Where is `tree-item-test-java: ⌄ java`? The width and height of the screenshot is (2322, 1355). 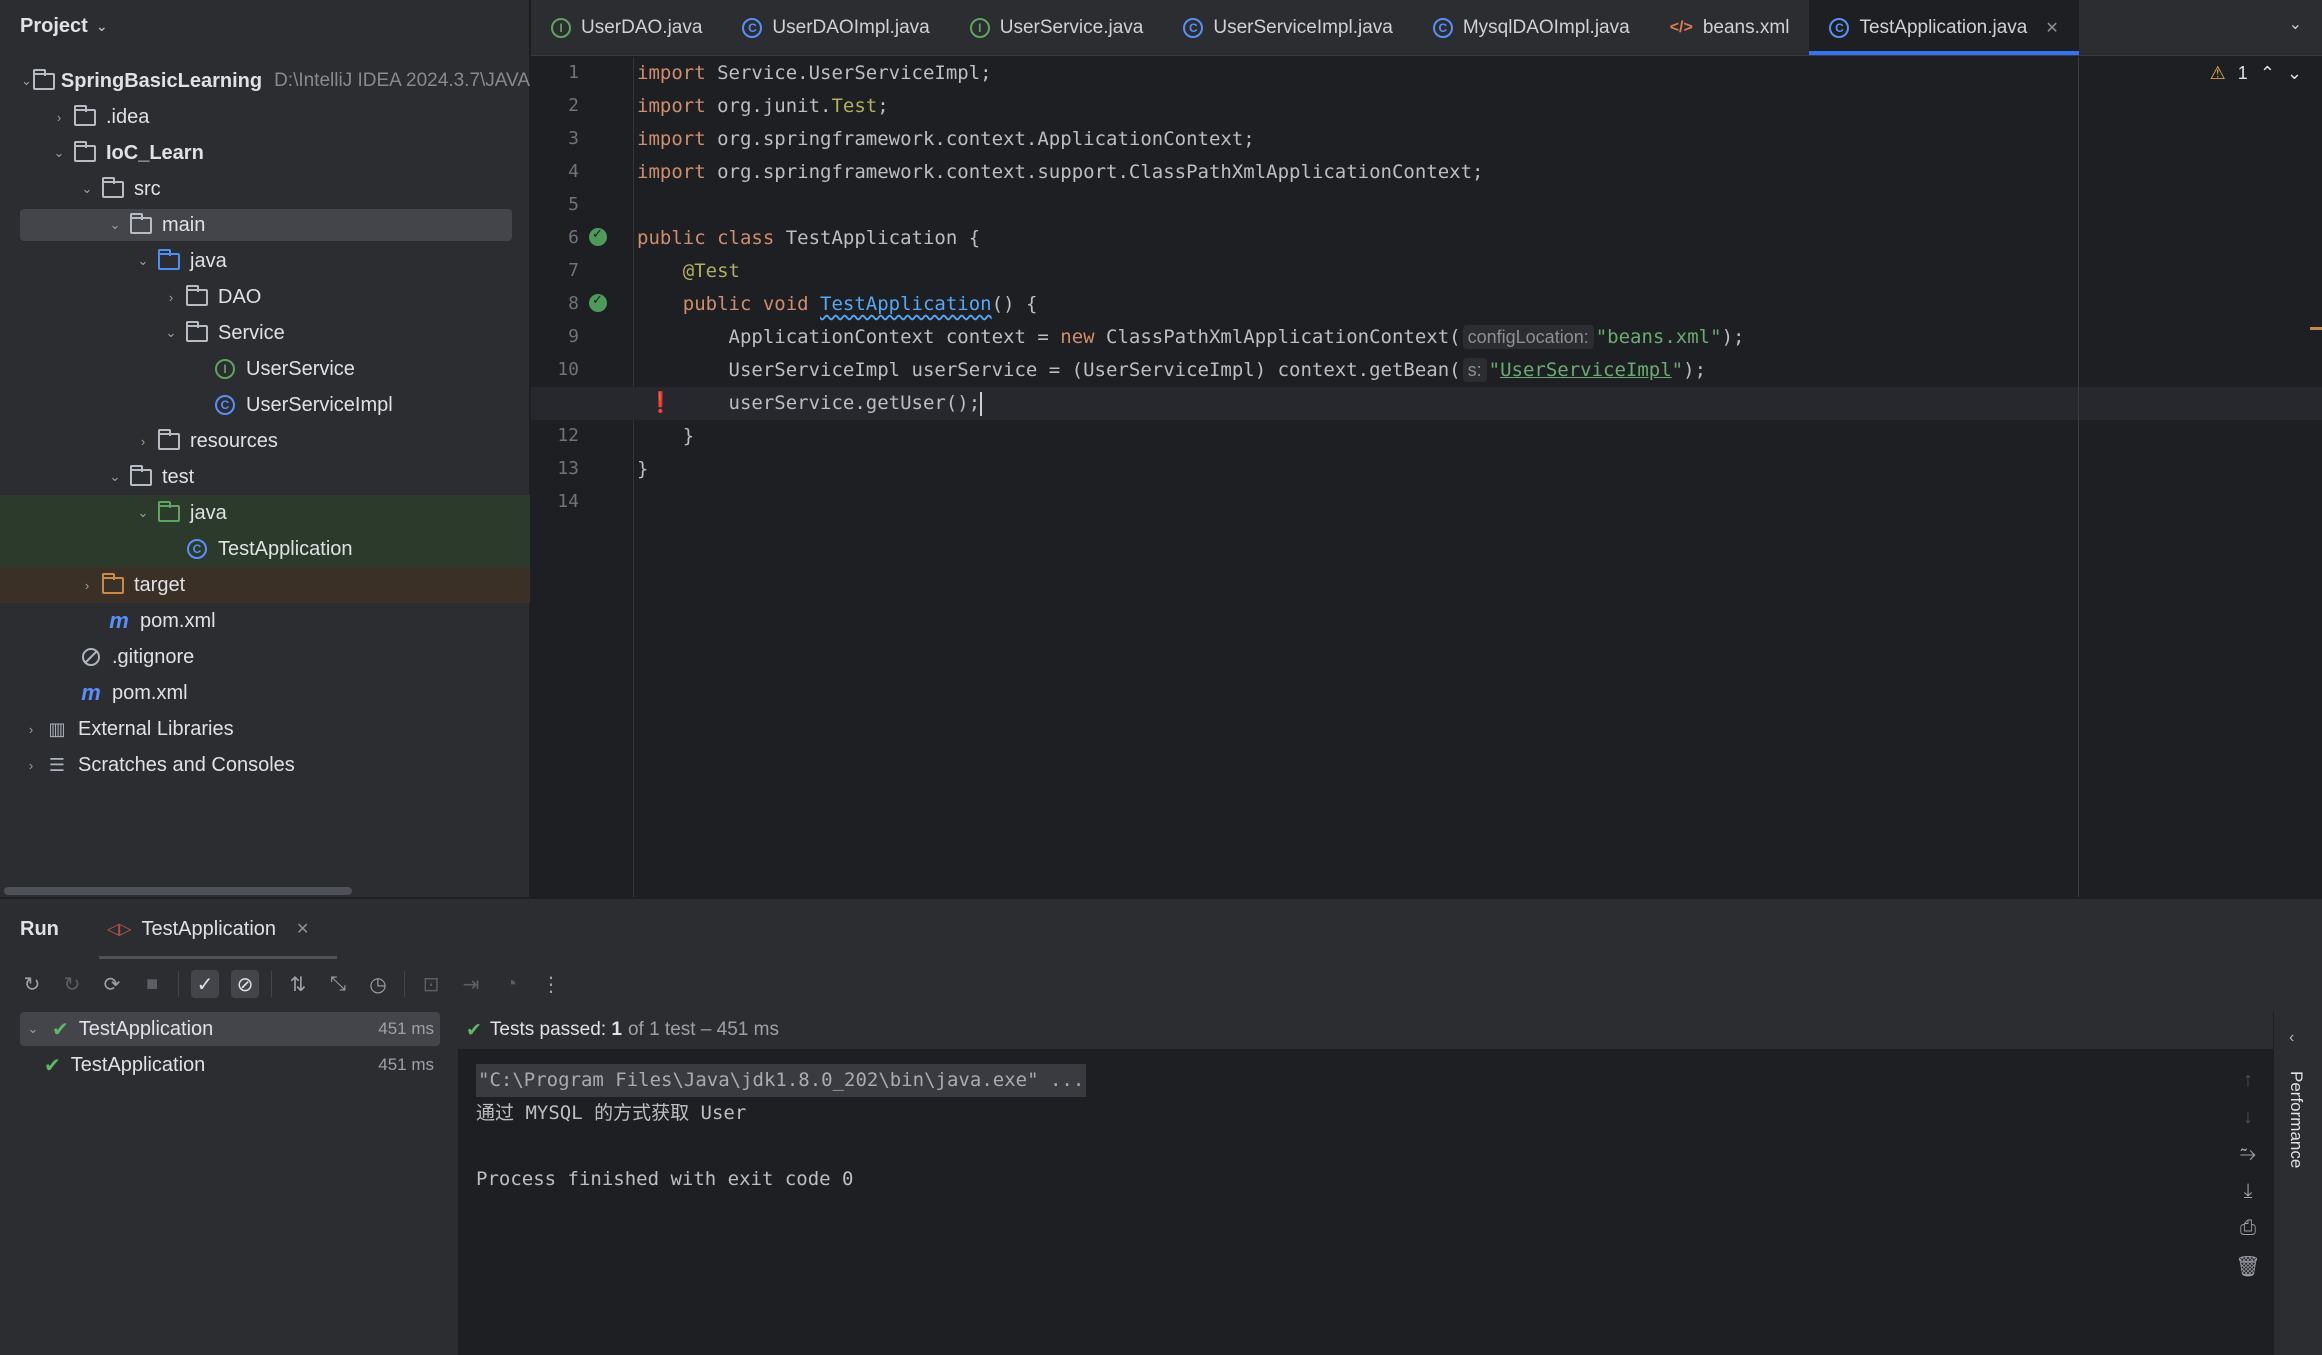 tree-item-test-java: ⌄ java is located at coordinates (265, 513).